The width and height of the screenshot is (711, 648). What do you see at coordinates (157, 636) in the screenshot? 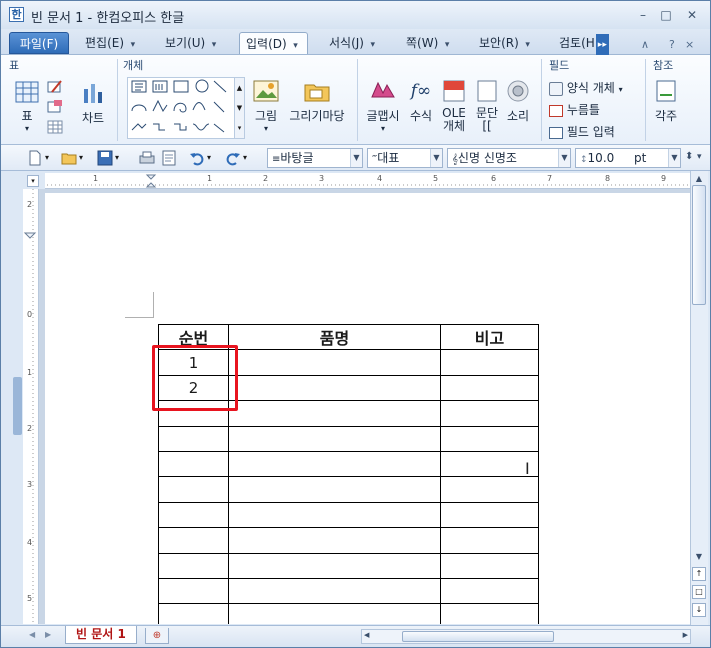
I see `new-tab-icon: ⊕` at bounding box center [157, 636].